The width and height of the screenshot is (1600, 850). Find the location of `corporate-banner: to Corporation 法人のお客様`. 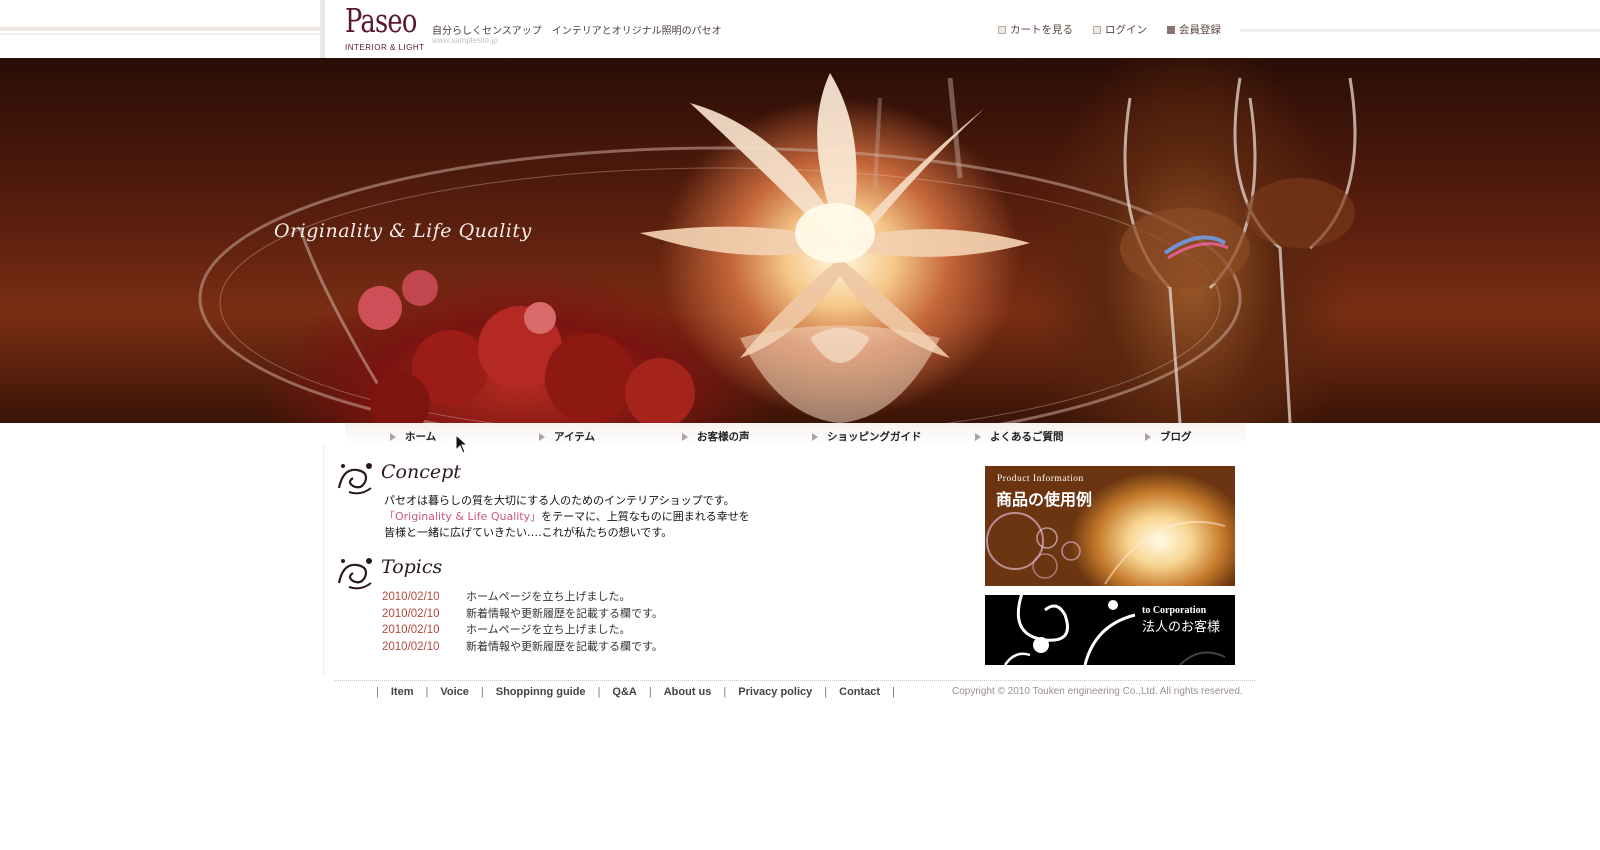

corporate-banner: to Corporation 法人のお客様 is located at coordinates (1110, 630).